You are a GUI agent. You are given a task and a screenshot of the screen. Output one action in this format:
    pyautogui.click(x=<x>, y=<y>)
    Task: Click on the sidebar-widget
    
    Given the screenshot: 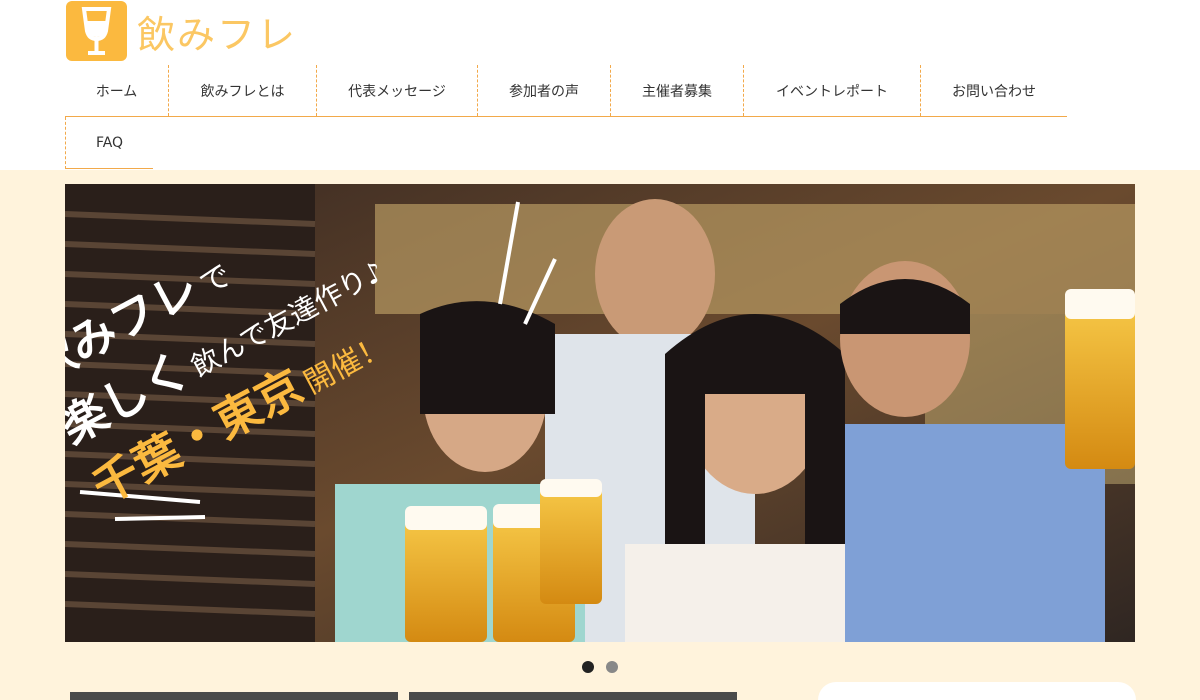 What is the action you would take?
    pyautogui.click(x=977, y=691)
    